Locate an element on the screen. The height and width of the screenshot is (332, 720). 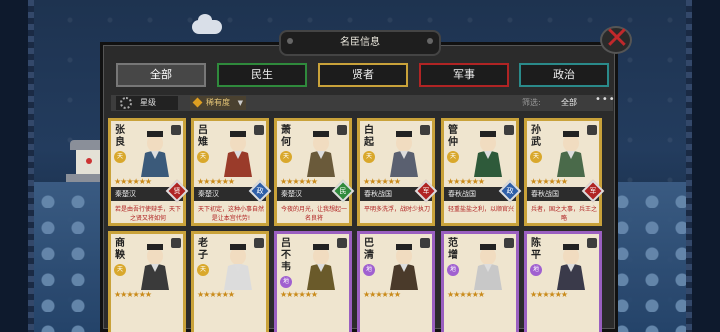
minister-name: 张良 is located at coordinates (120, 136).